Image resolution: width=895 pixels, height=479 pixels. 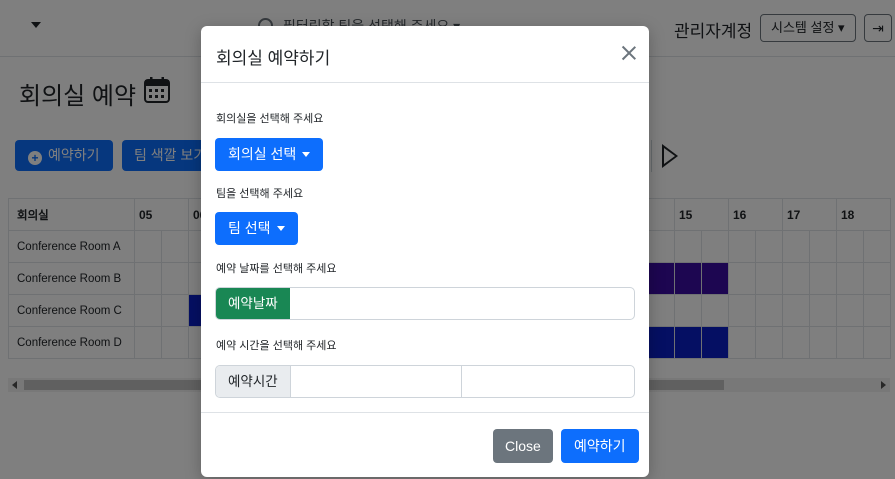 What do you see at coordinates (425, 412) in the screenshot?
I see `modal-footer-divider` at bounding box center [425, 412].